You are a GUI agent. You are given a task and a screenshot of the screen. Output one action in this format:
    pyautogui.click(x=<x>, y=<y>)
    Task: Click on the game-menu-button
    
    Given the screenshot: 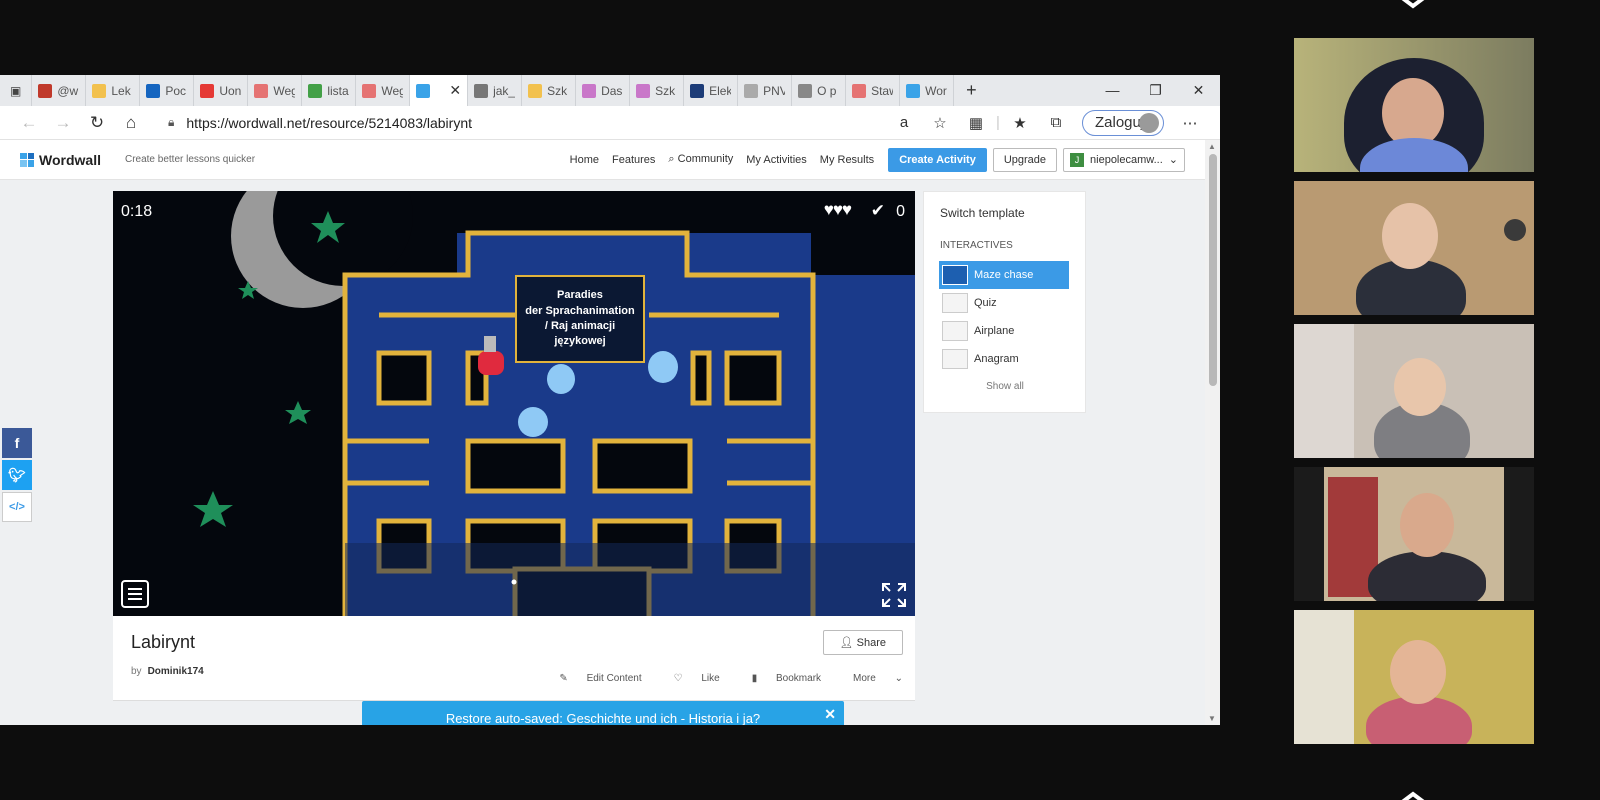 What is the action you would take?
    pyautogui.click(x=135, y=594)
    